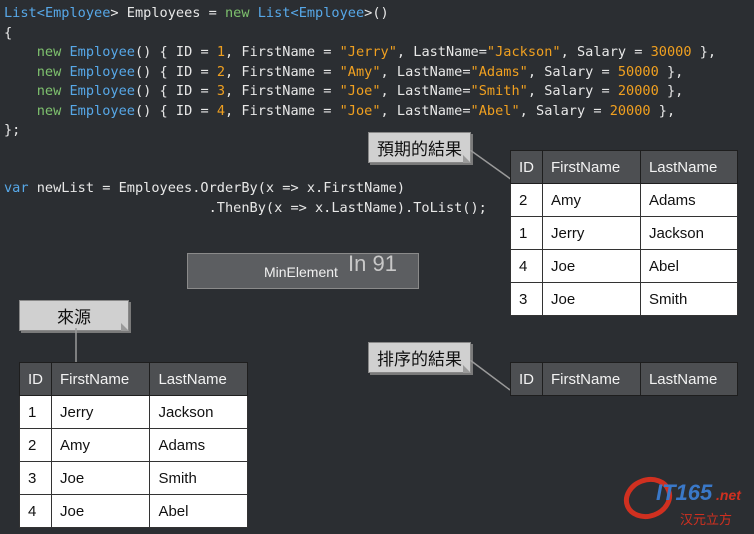 The image size is (754, 534). Describe the element at coordinates (689, 200) in the screenshot. I see `cell-lastname: Adams` at that location.